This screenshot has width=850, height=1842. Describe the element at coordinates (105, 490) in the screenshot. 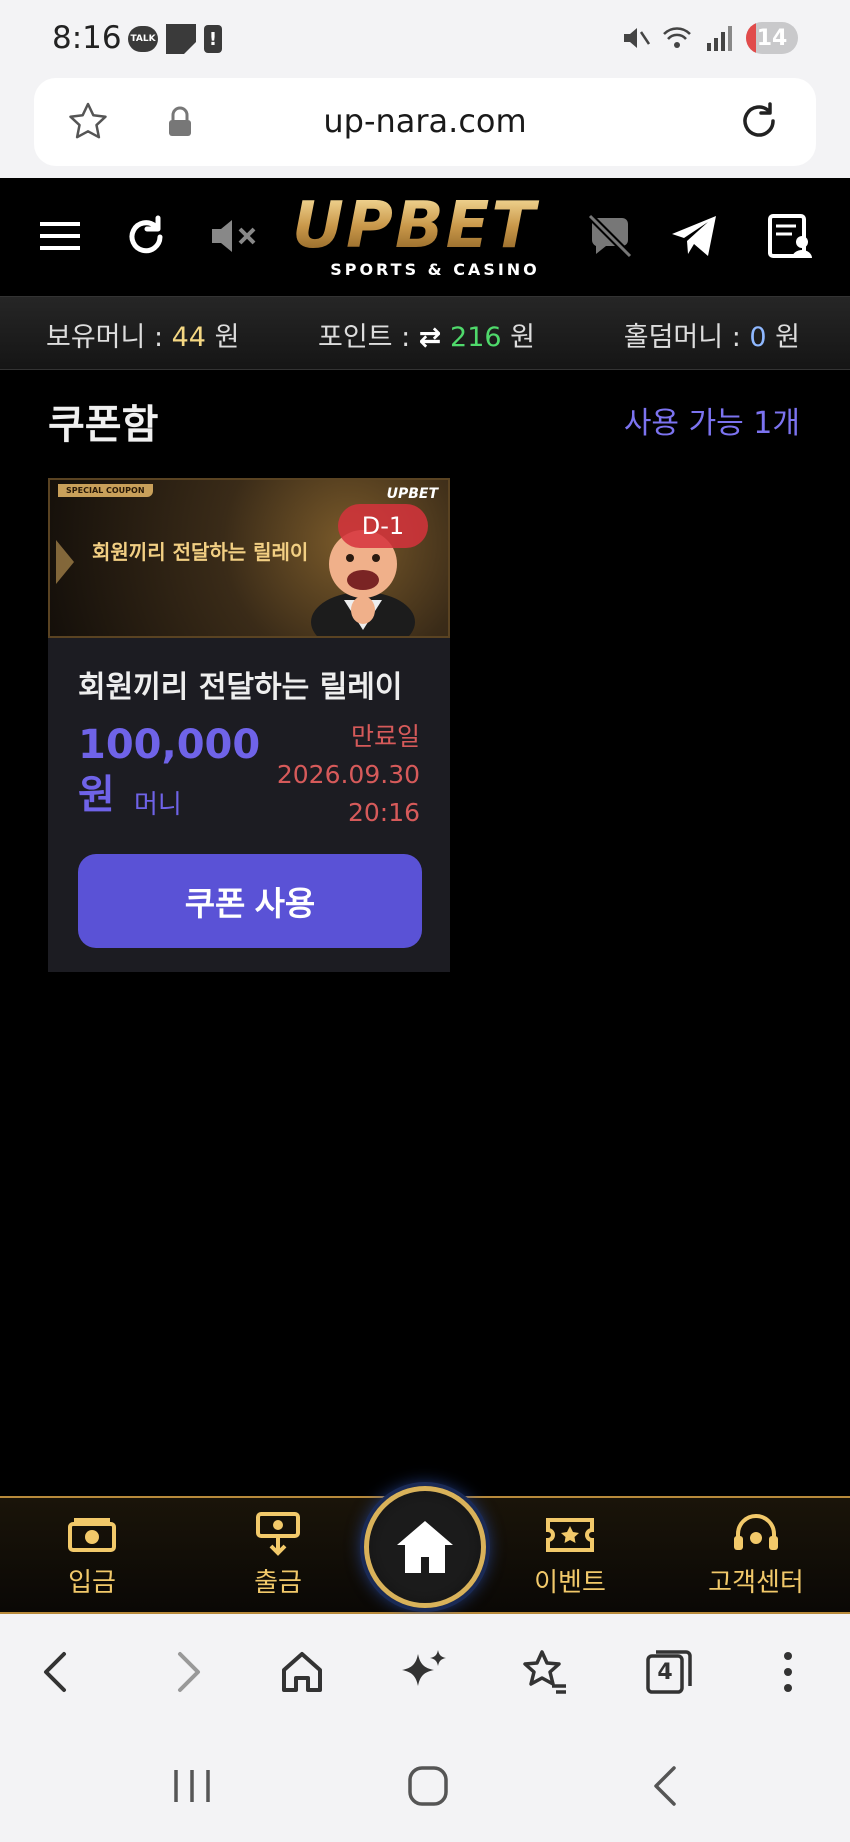

I see `special-coupon-tag: SPECIAL COUPON` at that location.